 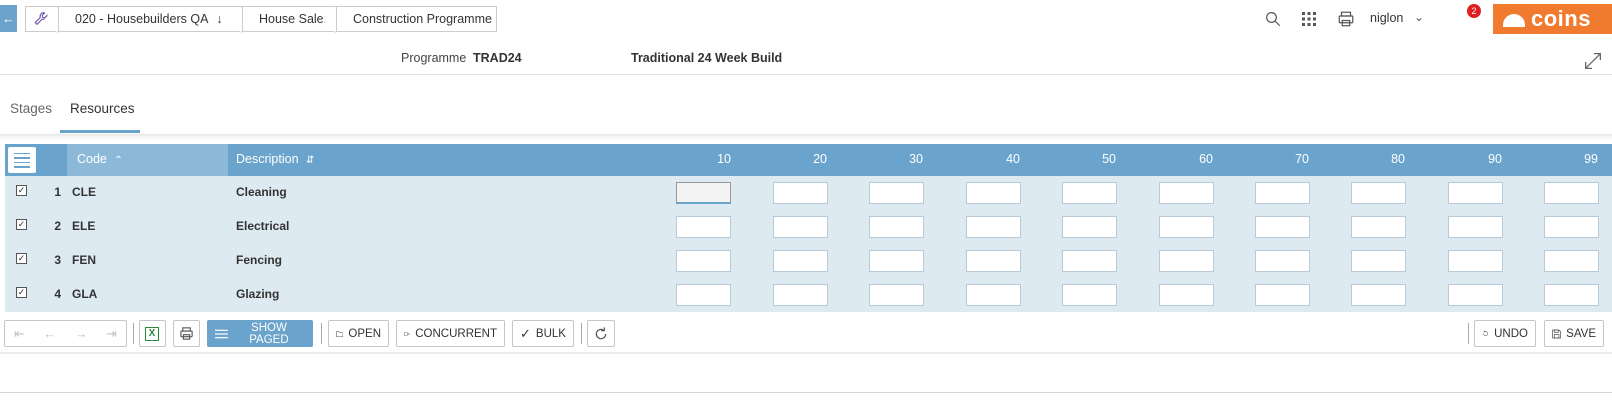 I want to click on column-header-stage: 50, so click(x=1096, y=159).